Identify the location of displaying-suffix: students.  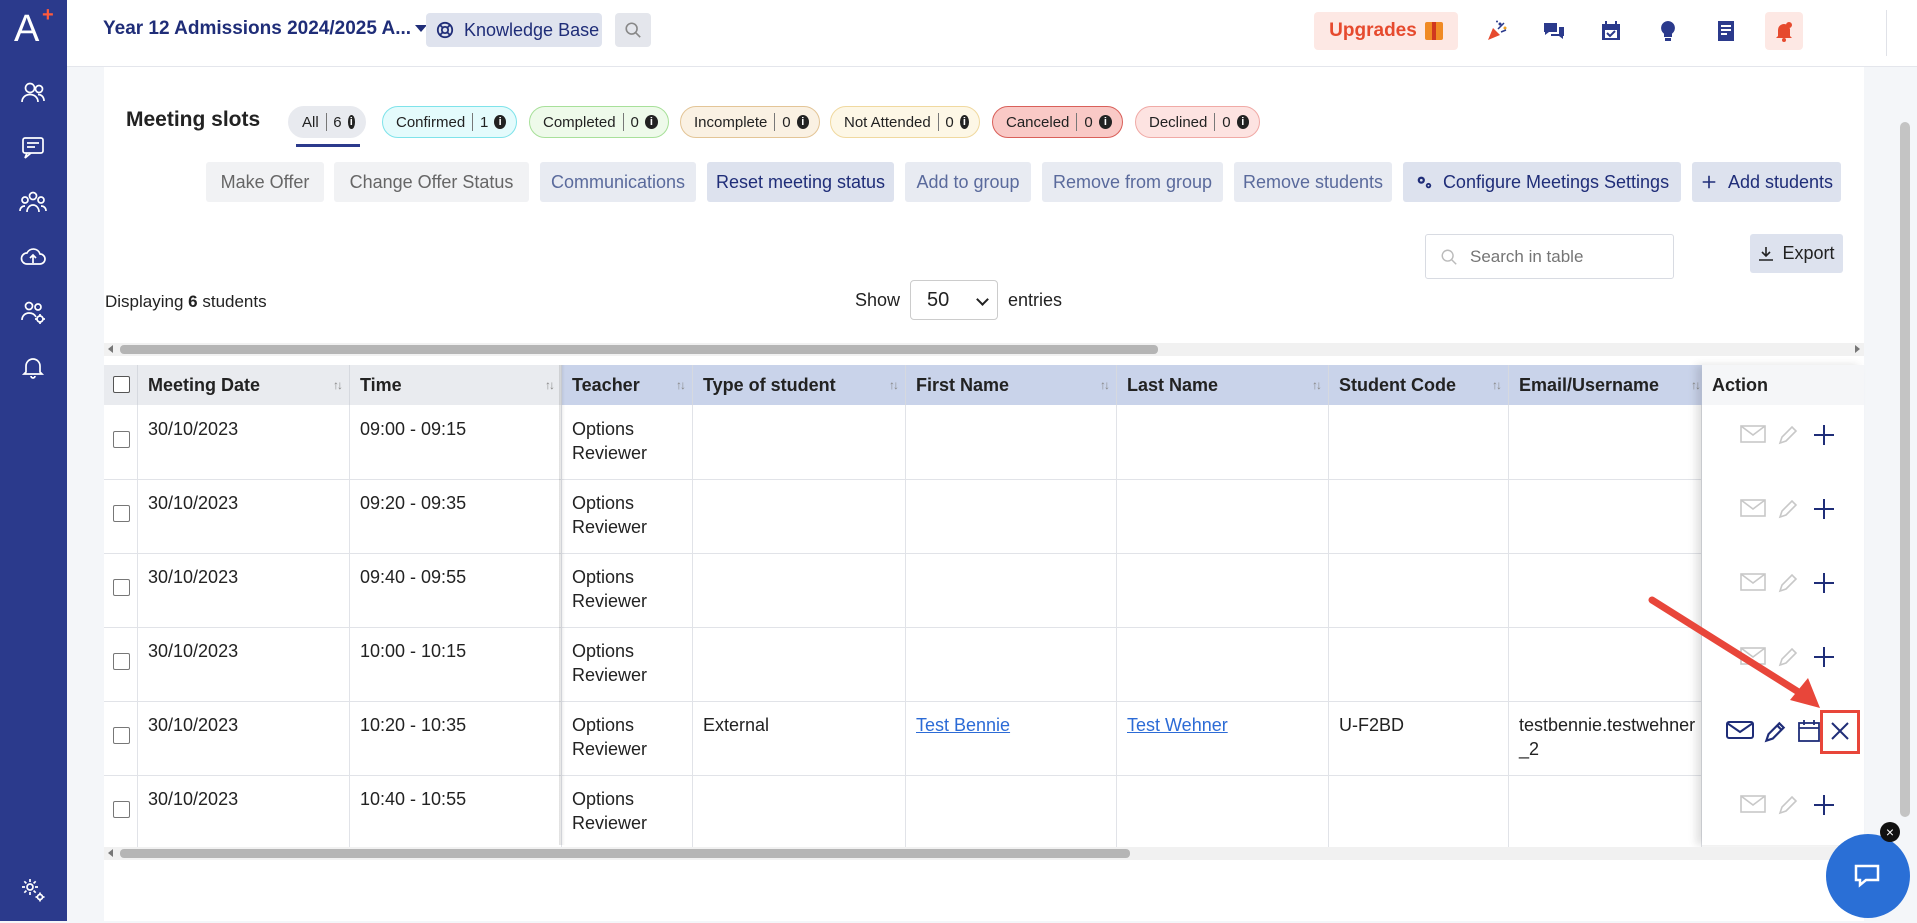
(232, 301).